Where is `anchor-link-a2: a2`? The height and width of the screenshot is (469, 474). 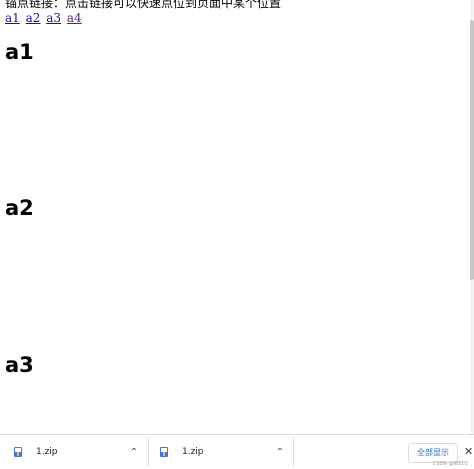 anchor-link-a2: a2 is located at coordinates (33, 18).